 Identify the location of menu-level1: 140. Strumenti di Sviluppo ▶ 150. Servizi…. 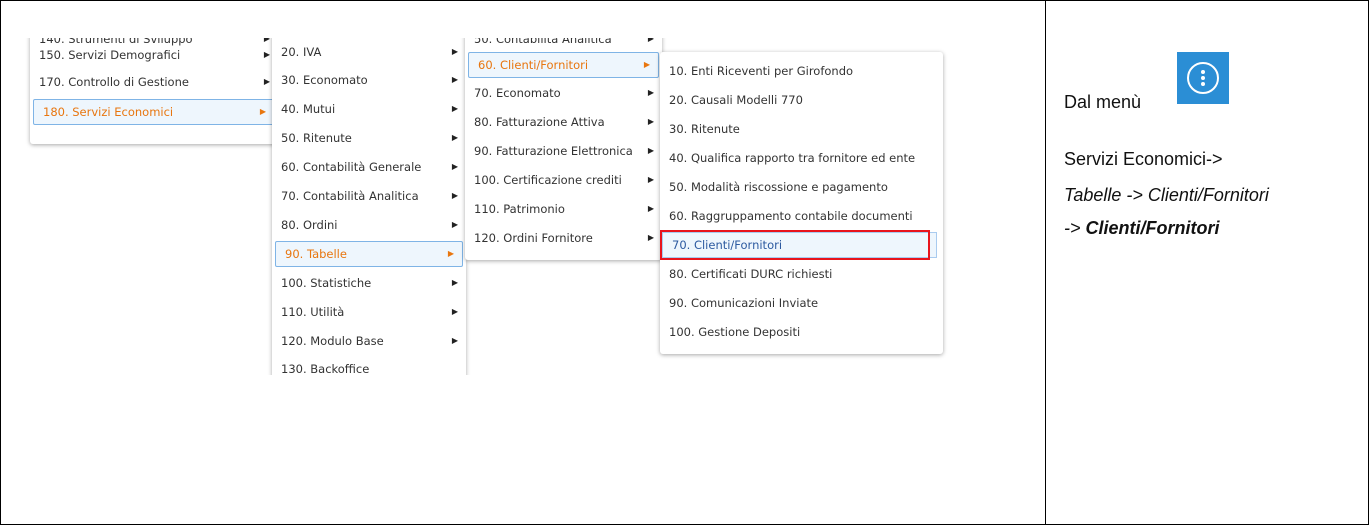
(154, 91).